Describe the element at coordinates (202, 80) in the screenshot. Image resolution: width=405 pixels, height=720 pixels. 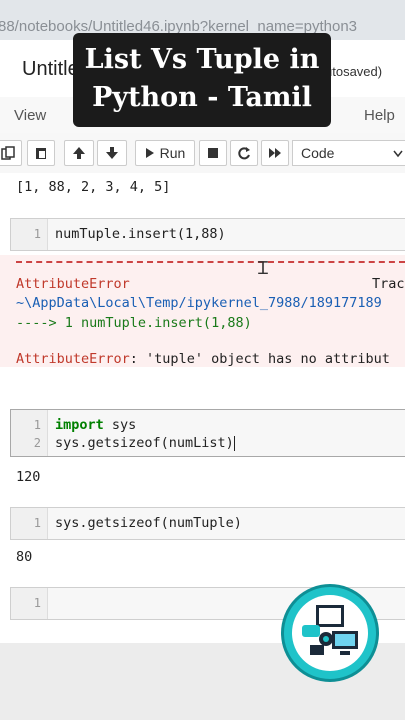
I see `video-title-banner: List Vs Tuple in Python - Tamil` at that location.